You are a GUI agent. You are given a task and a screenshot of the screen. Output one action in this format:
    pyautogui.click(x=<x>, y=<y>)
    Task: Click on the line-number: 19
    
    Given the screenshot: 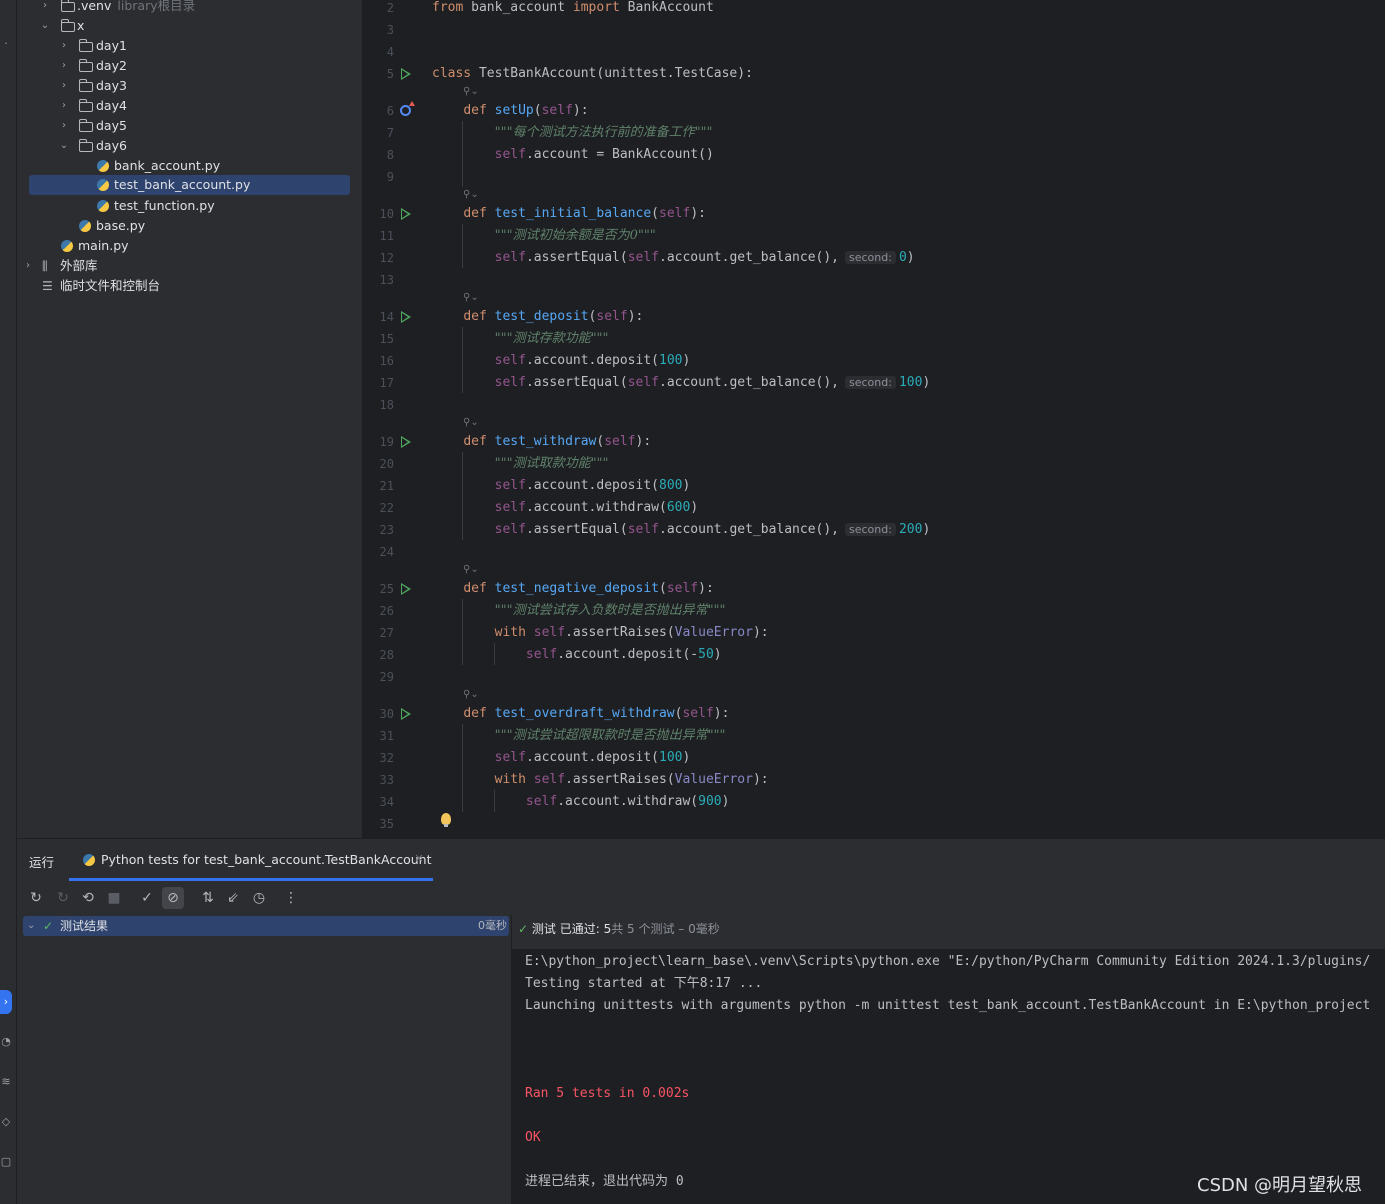 What is the action you would take?
    pyautogui.click(x=386, y=442)
    